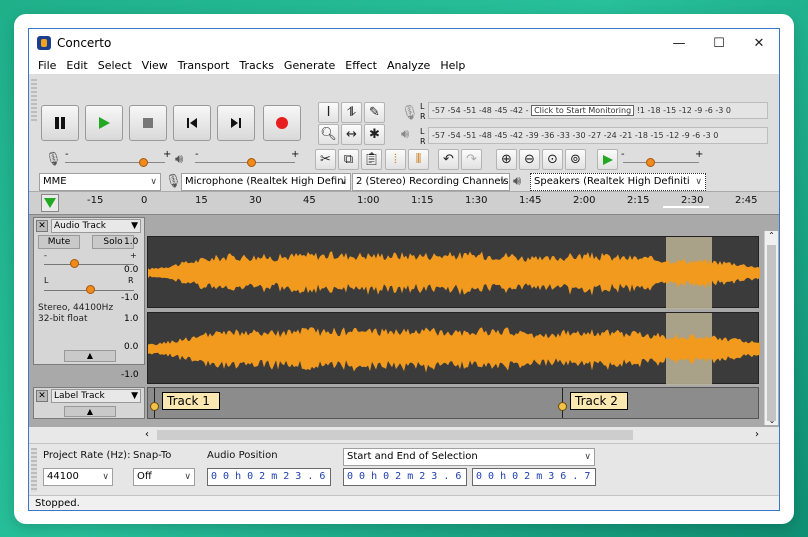  Describe the element at coordinates (115, 65) in the screenshot. I see `menu-select: Select` at that location.